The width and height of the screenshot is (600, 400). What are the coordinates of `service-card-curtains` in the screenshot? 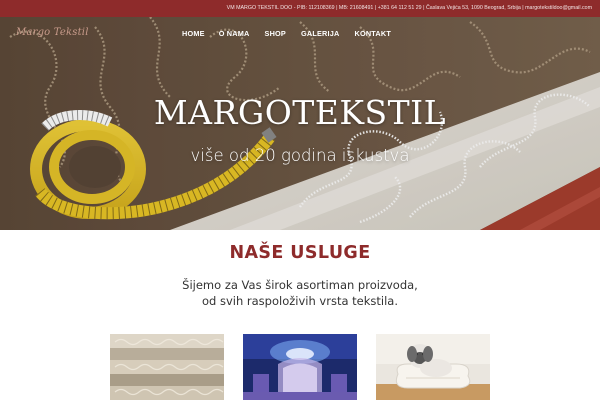 It's located at (167, 367).